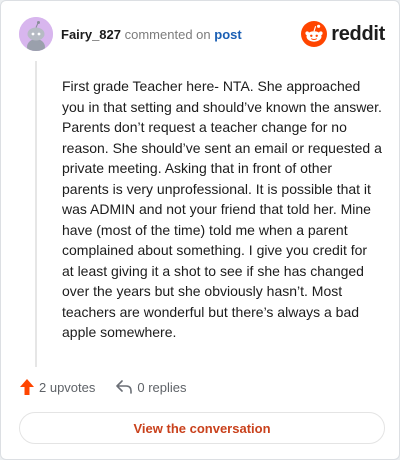  What do you see at coordinates (113, 387) in the screenshot?
I see `comment-actions: 2 upvotes 0 replies` at bounding box center [113, 387].